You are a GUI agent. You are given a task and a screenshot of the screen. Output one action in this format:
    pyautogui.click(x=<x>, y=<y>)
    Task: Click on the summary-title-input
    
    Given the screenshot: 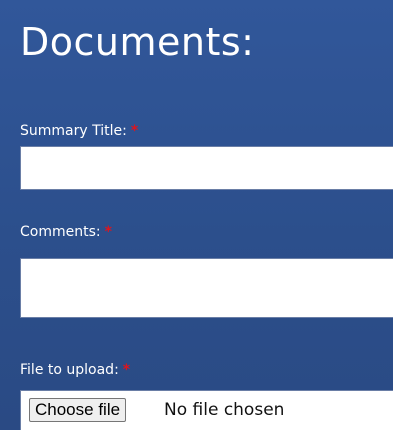 What is the action you would take?
    pyautogui.click(x=206, y=168)
    